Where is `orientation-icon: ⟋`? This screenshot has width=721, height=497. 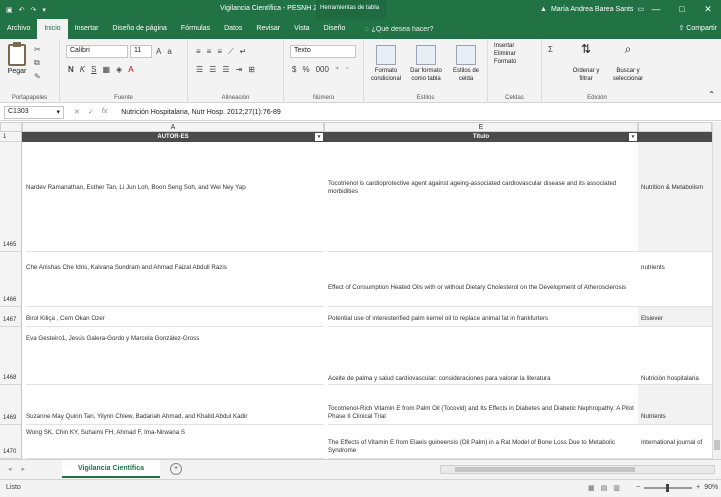 orientation-icon: ⟋ is located at coordinates (231, 52).